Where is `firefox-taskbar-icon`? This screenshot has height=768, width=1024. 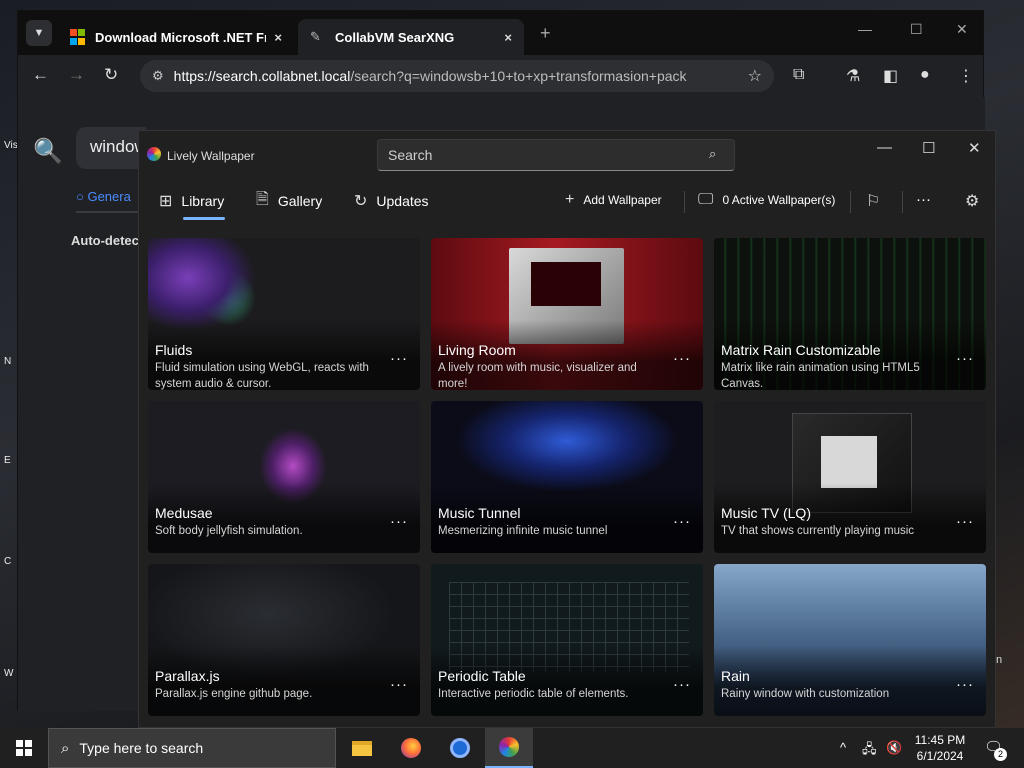 firefox-taskbar-icon is located at coordinates (411, 748).